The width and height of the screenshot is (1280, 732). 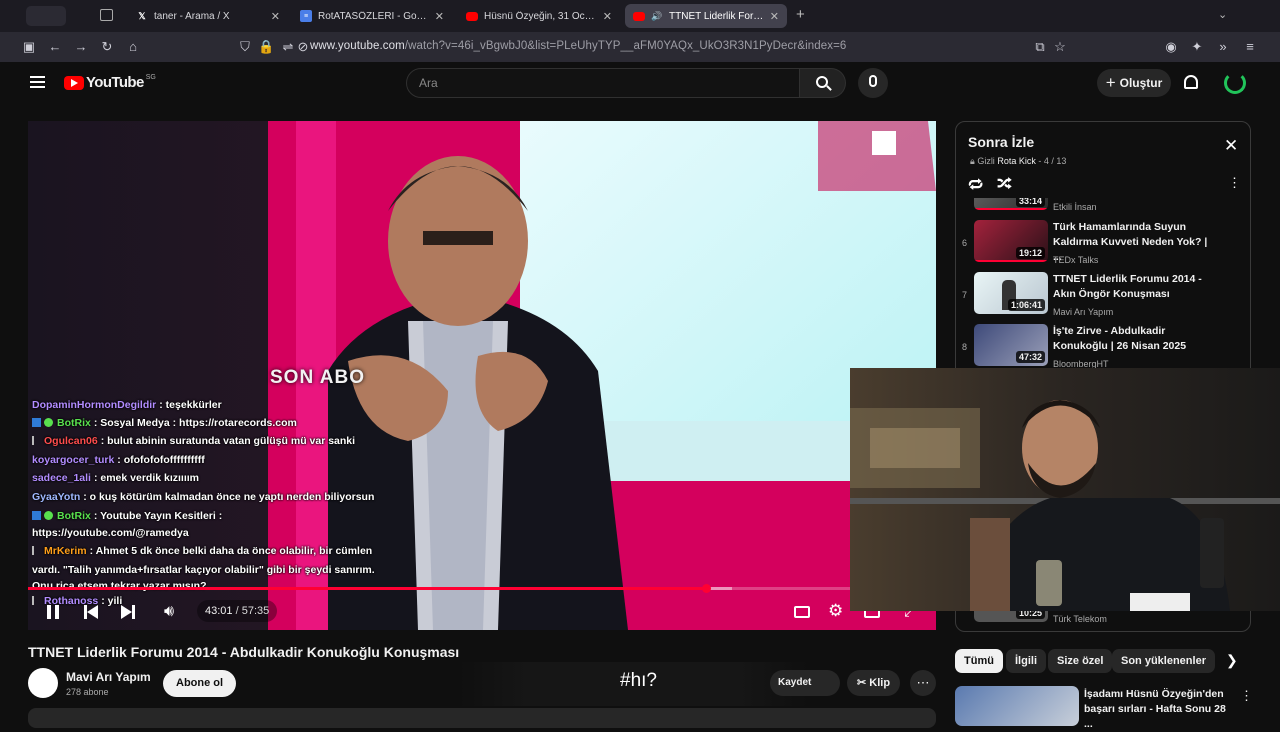 What do you see at coordinates (107, 47) in the screenshot?
I see `reload-icon: ↻` at bounding box center [107, 47].